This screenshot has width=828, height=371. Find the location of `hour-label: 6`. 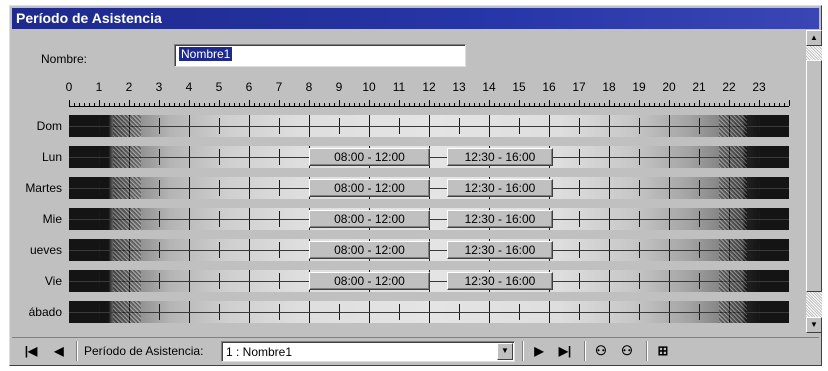

hour-label: 6 is located at coordinates (249, 87).